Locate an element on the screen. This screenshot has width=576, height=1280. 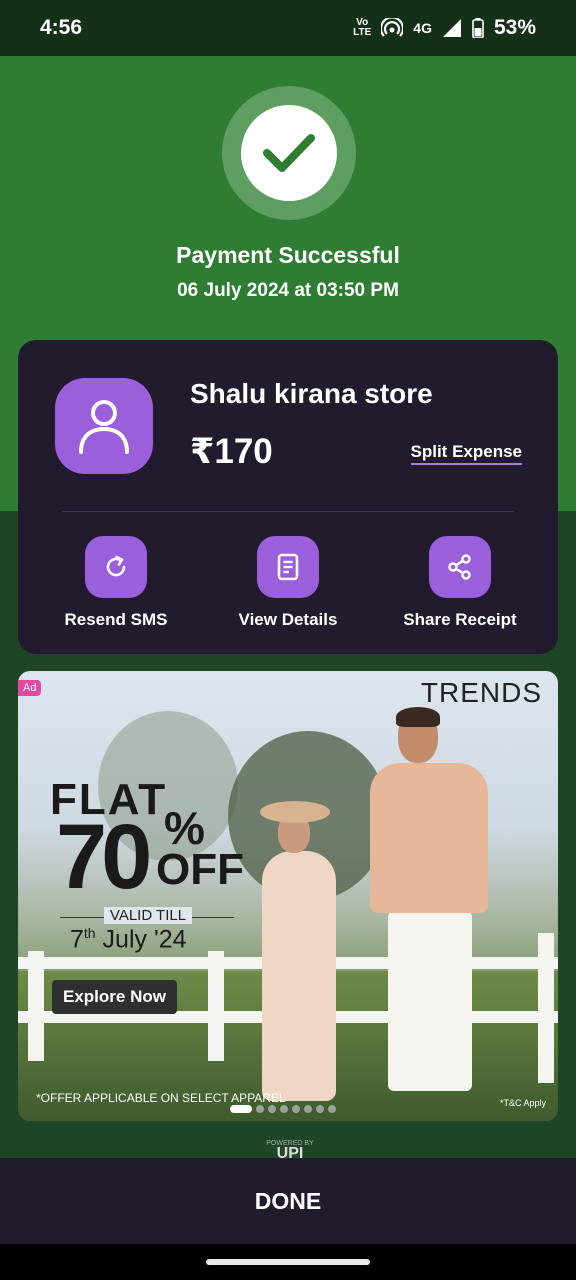
card-divider is located at coordinates (288, 511).